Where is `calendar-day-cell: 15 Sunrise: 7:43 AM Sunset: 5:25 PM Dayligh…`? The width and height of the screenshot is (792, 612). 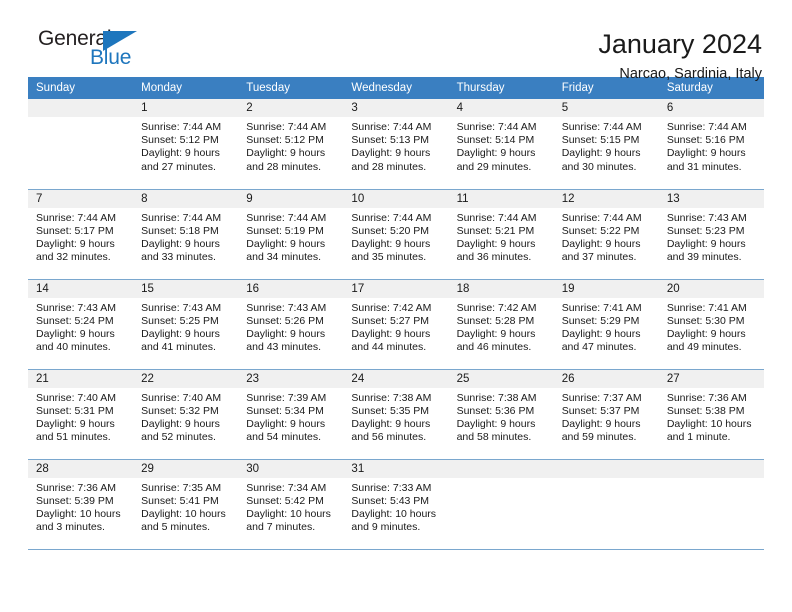
calendar-day-cell: 15 Sunrise: 7:43 AM Sunset: 5:25 PM Dayligh… is located at coordinates (186, 324).